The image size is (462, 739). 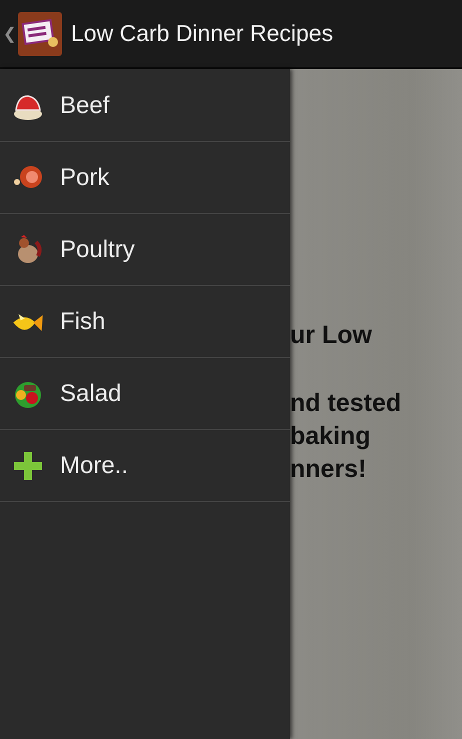 What do you see at coordinates (202, 33) in the screenshot?
I see `app-title: Low Carb Dinner Recipes` at bounding box center [202, 33].